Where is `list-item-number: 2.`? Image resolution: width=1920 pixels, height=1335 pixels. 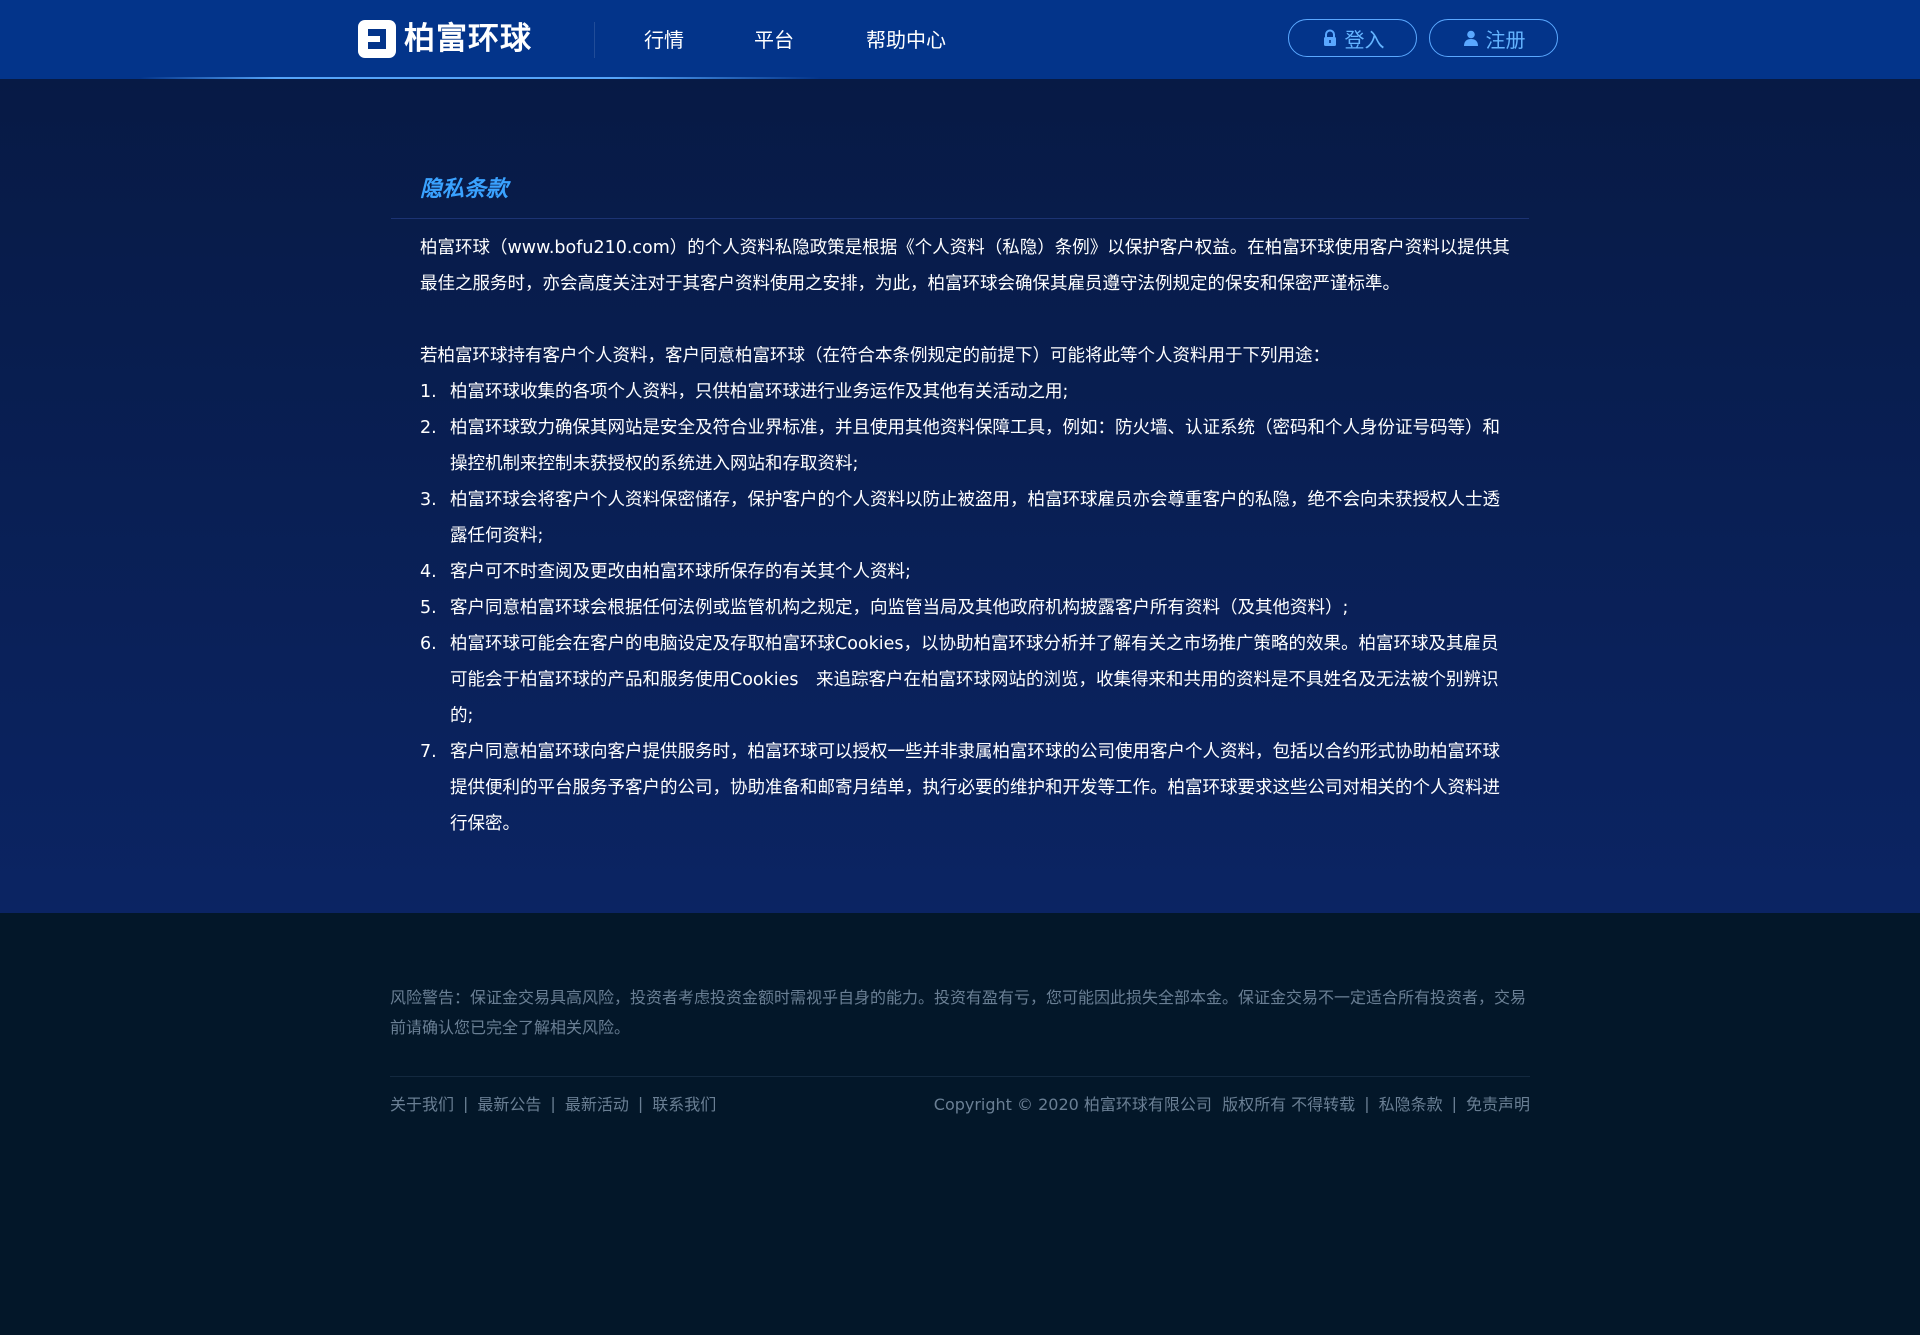
list-item-number: 2. is located at coordinates (428, 428).